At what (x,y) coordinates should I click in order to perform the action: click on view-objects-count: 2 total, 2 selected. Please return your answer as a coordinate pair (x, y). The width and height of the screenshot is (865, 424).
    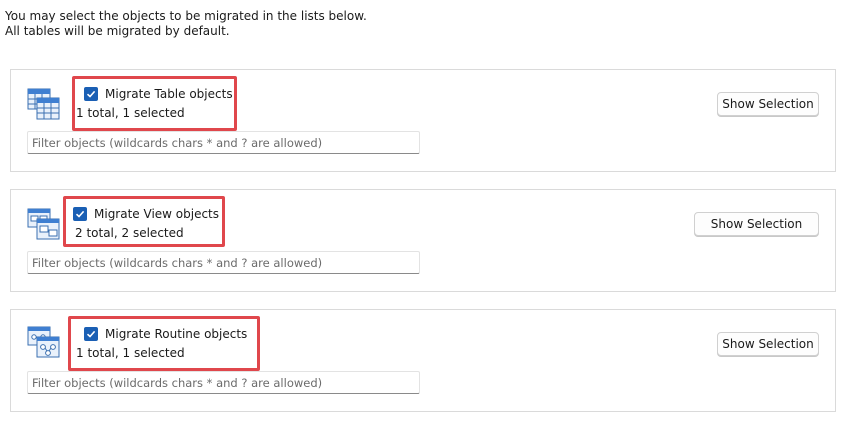
    Looking at the image, I should click on (129, 233).